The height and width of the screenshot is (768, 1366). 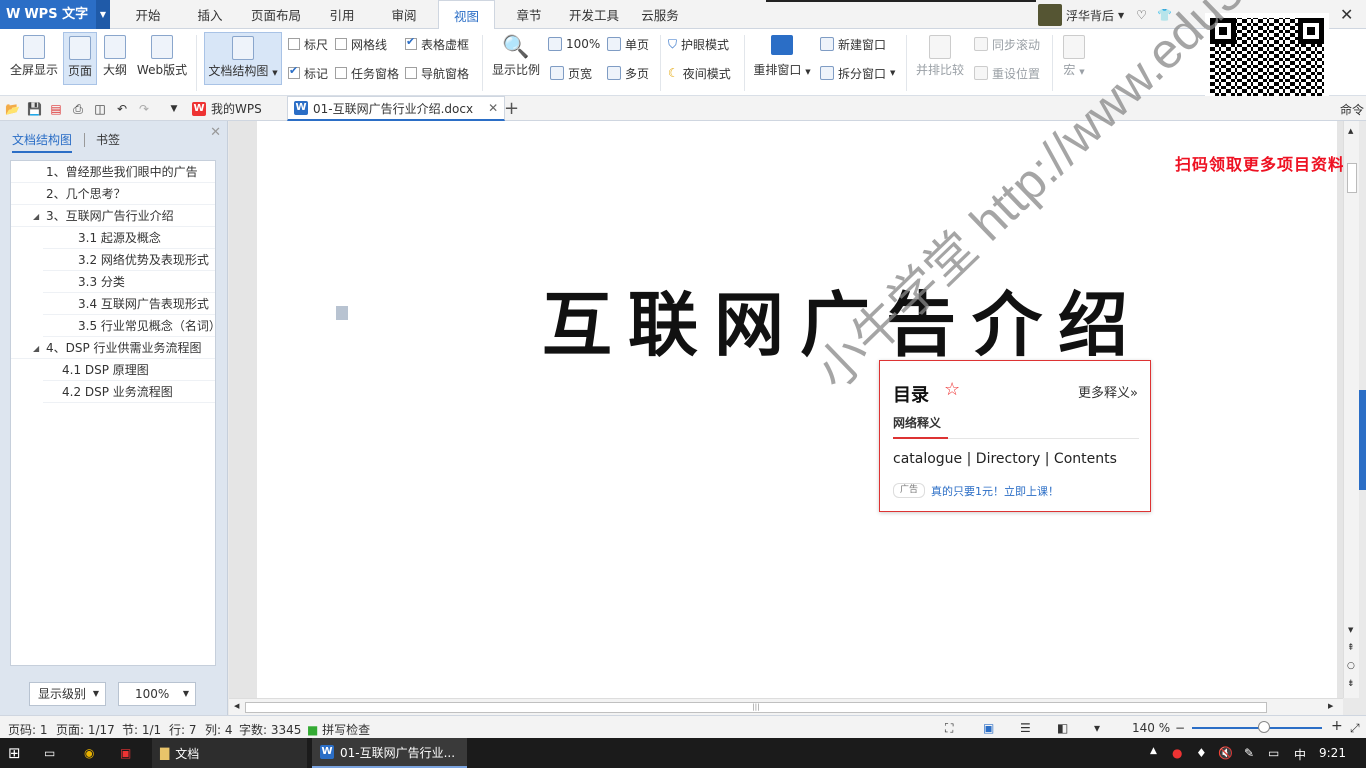 What do you see at coordinates (1300, 754) in the screenshot?
I see `ime-indicator: 中` at bounding box center [1300, 754].